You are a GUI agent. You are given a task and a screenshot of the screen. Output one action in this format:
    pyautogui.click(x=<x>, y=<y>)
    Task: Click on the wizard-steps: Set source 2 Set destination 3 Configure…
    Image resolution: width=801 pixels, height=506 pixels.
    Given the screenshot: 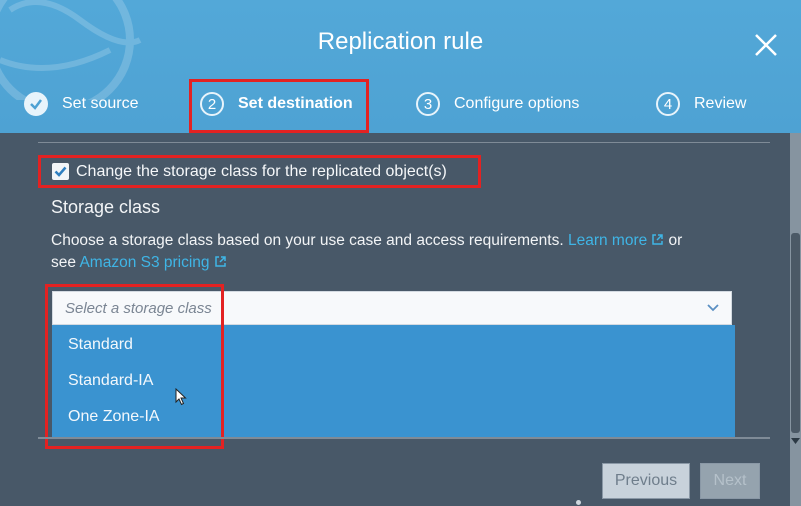 What is the action you would take?
    pyautogui.click(x=400, y=104)
    